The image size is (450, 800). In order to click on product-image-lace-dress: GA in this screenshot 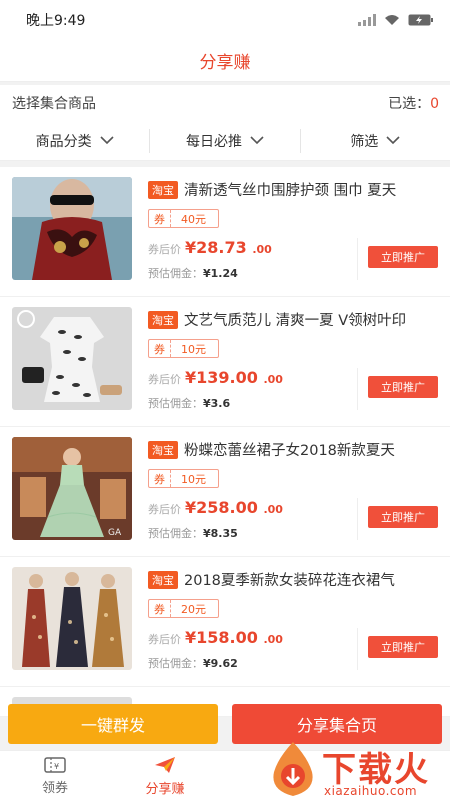, I will do `click(72, 488)`.